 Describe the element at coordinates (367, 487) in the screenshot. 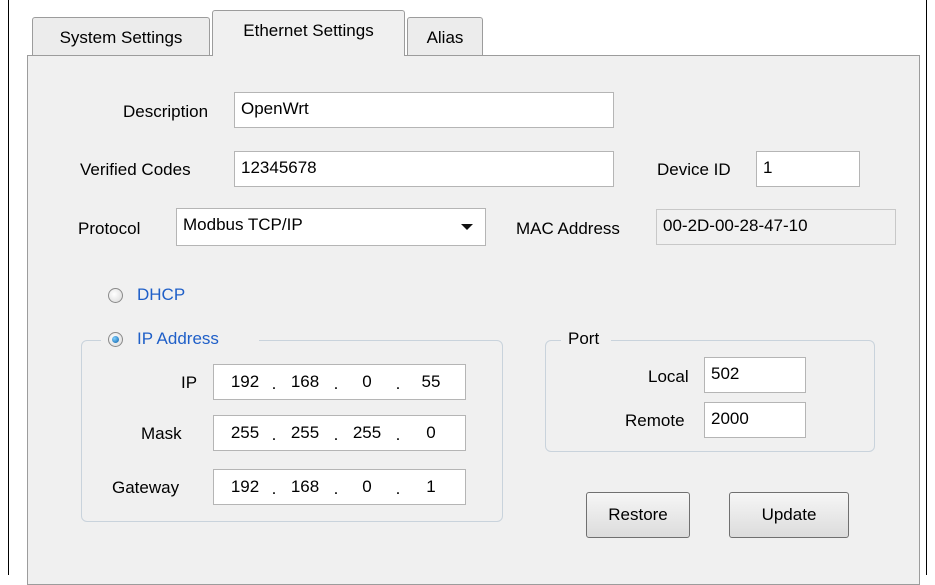

I see `gateway-octet-3: 0` at that location.